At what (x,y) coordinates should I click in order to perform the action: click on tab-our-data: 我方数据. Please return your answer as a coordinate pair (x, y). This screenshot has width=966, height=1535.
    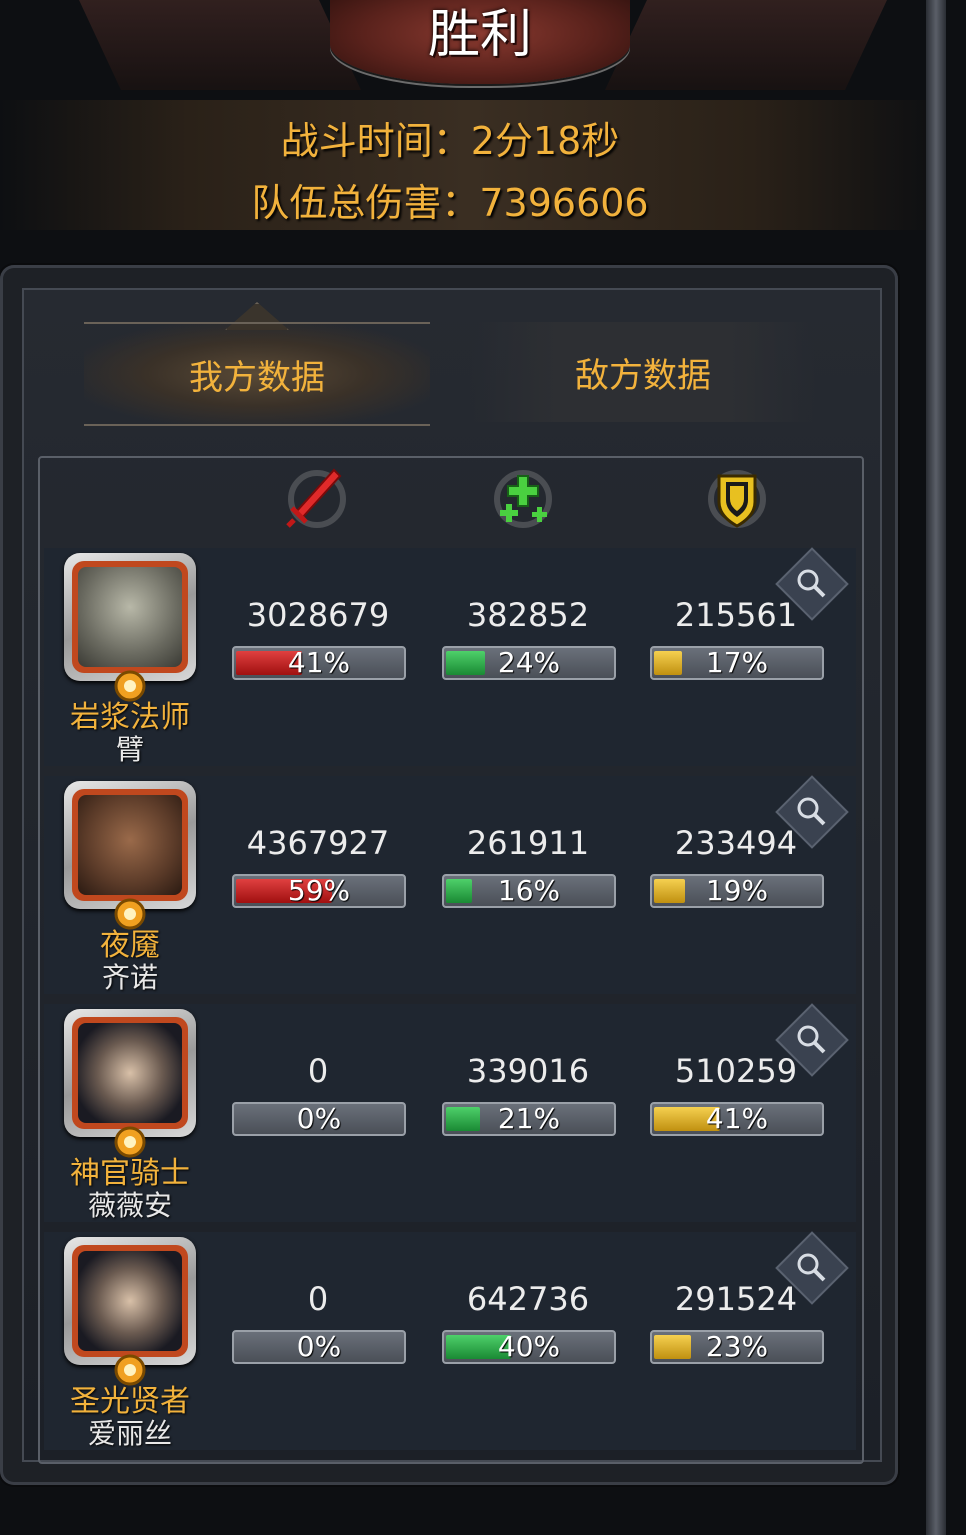
    Looking at the image, I should click on (257, 374).